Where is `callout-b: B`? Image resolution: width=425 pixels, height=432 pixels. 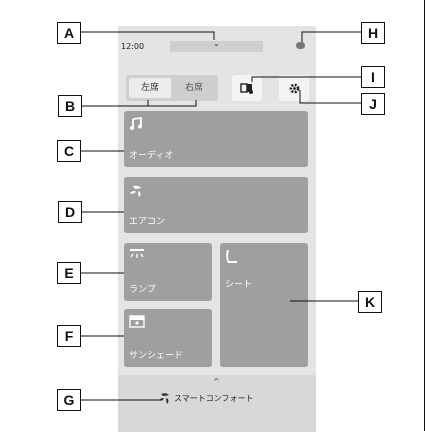
callout-b: B is located at coordinates (70, 106).